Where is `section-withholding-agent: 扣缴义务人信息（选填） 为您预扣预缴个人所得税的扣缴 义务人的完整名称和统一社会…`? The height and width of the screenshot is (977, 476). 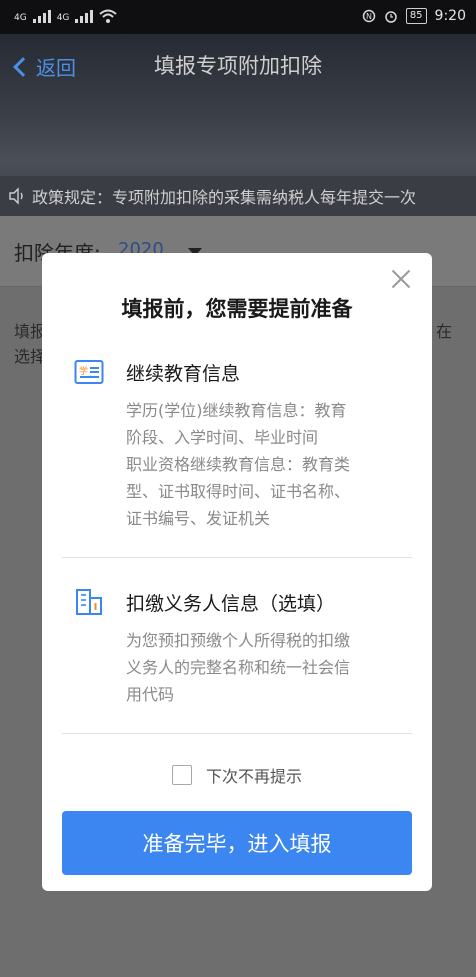
section-withholding-agent: 扣缴义务人信息（选填） 为您预扣预缴个人所得税的扣缴 义务人的完整名称和统一社会… is located at coordinates (239, 650).